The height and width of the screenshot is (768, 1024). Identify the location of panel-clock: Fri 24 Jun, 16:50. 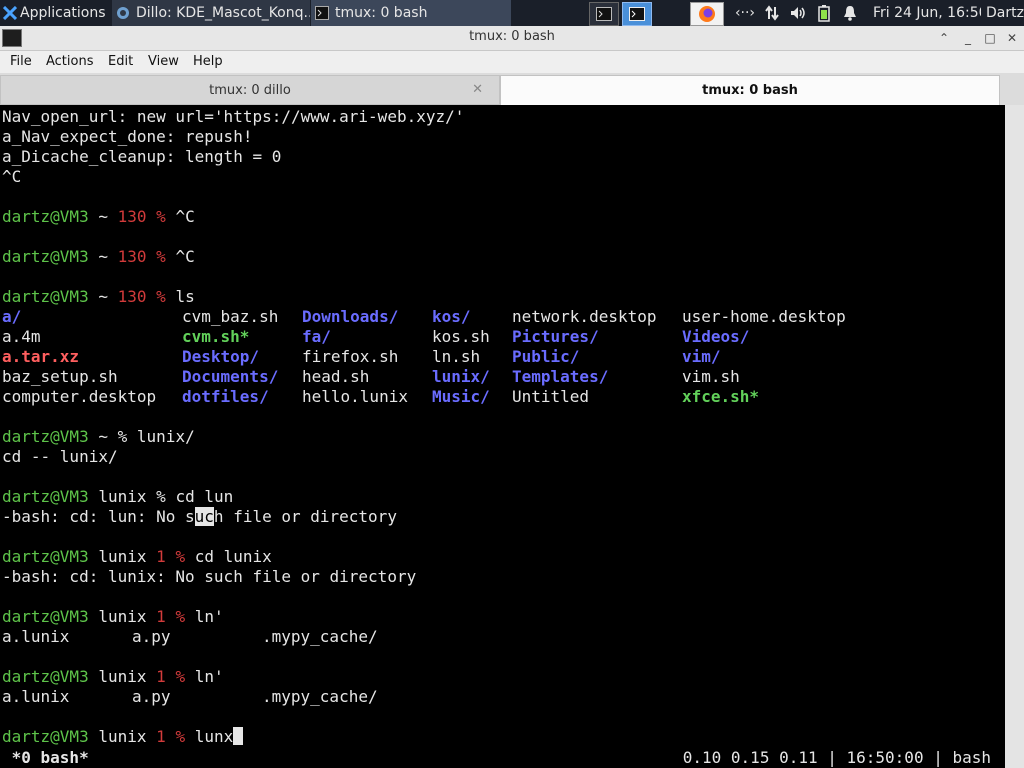
(927, 13).